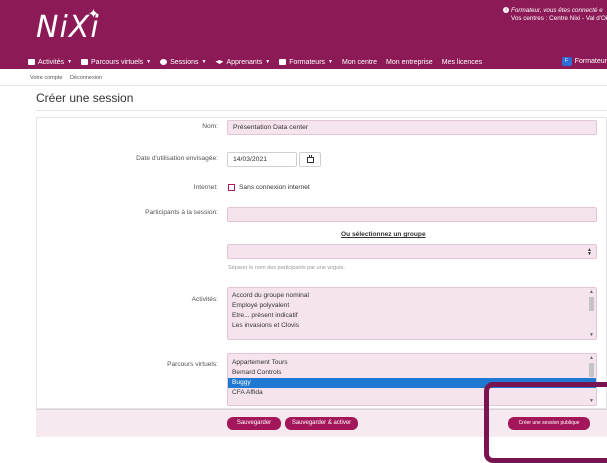  I want to click on nav-formateurs: Formateurs ▼, so click(306, 62).